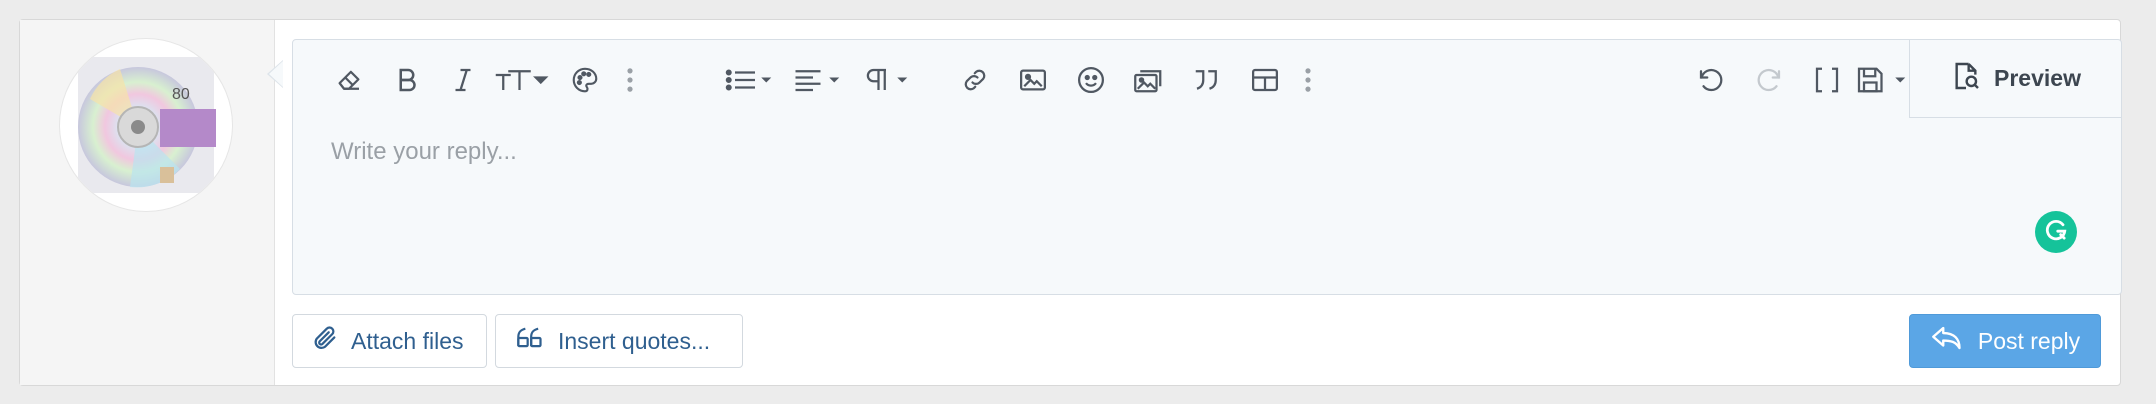  I want to click on table-icon, so click(1265, 80).